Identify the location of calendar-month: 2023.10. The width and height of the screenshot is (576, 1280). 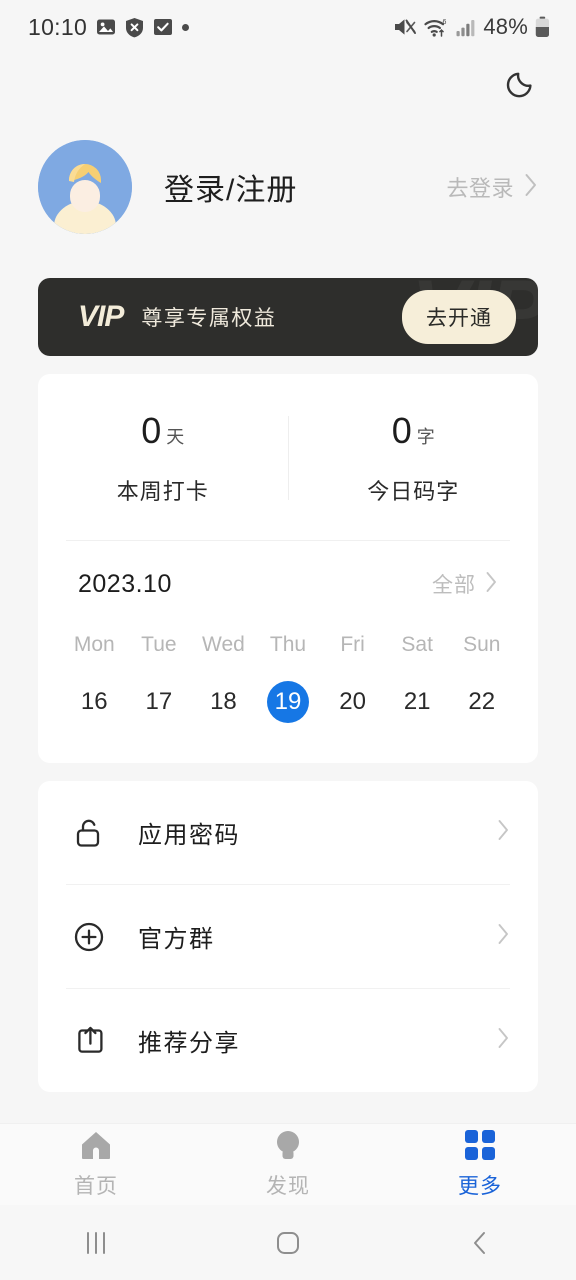
(125, 583).